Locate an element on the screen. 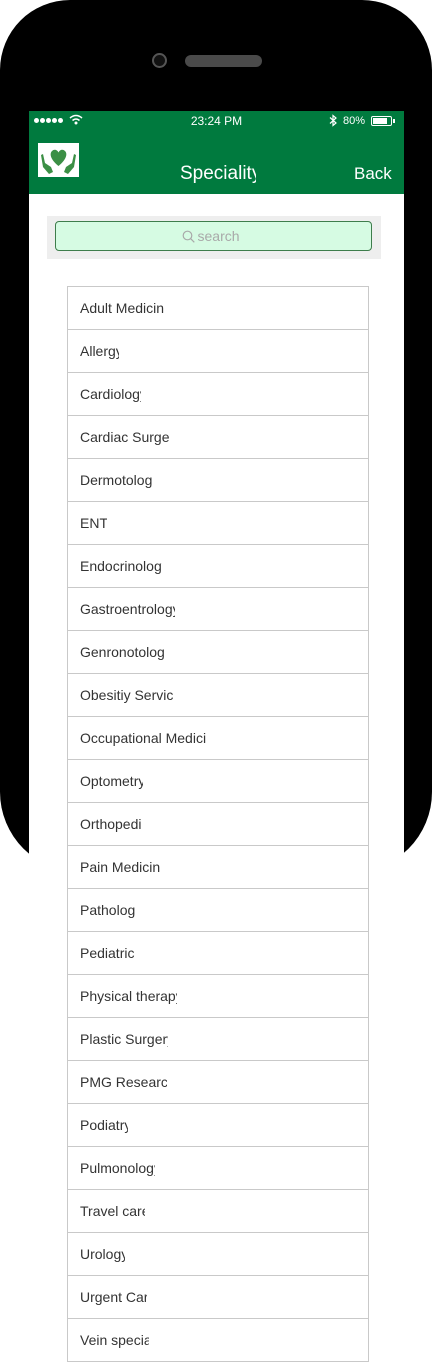  speciality-label: Genronotology is located at coordinates (122, 652).